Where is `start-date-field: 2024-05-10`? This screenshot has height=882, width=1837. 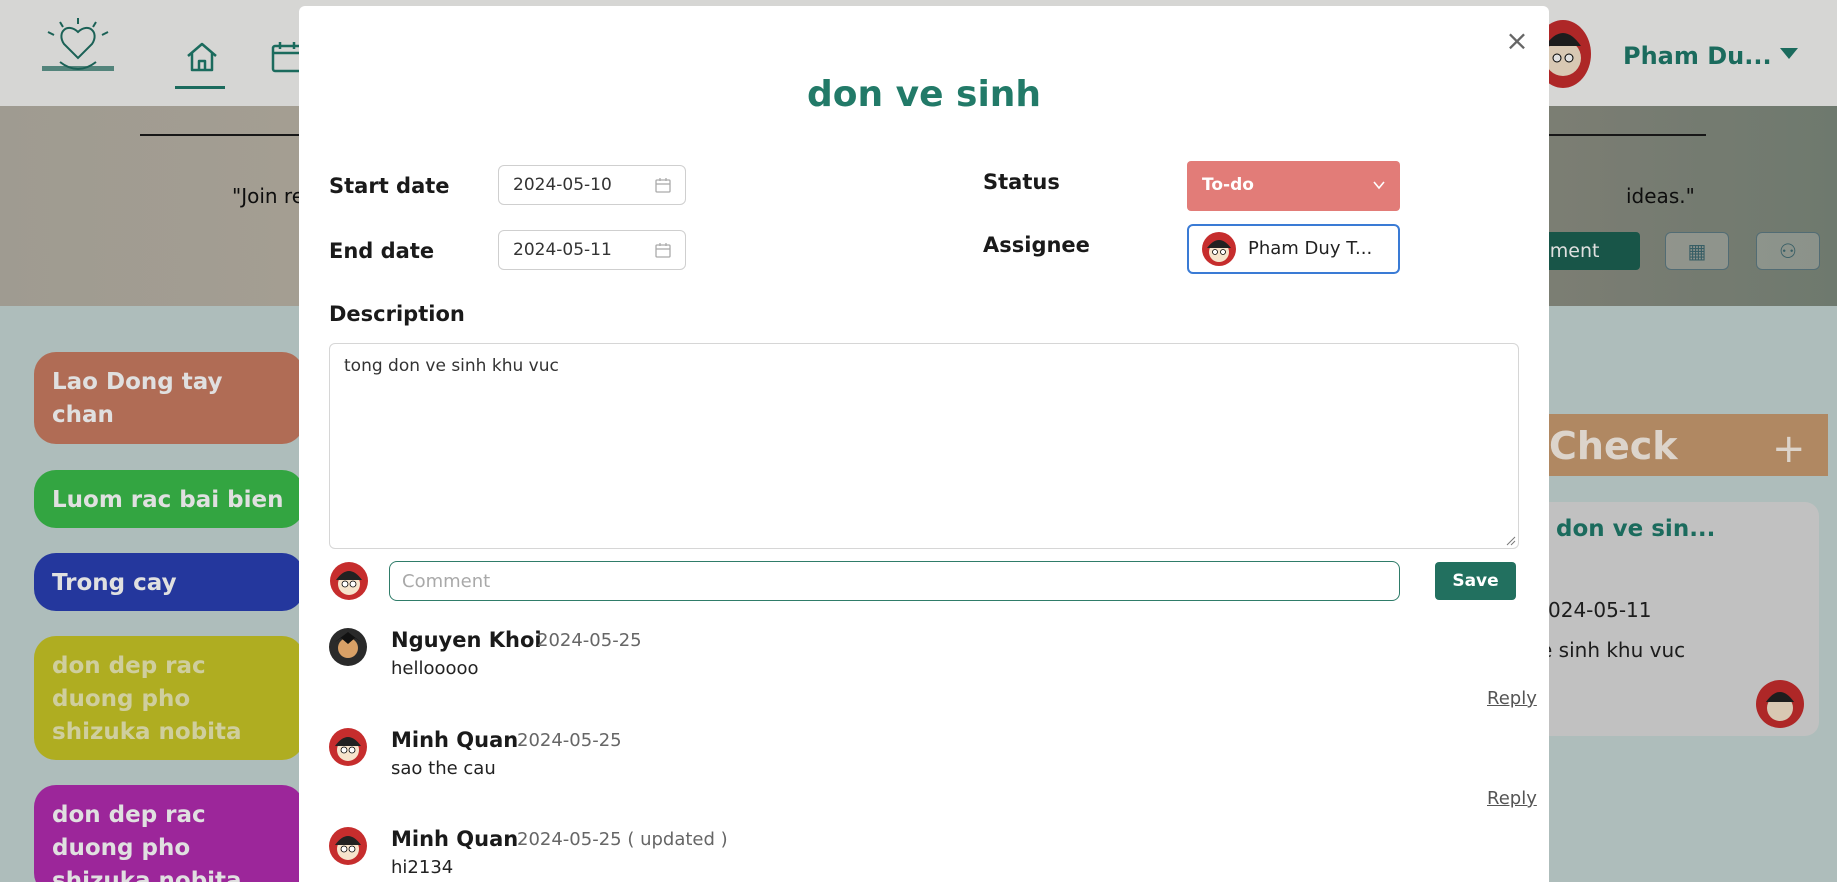 start-date-field: 2024-05-10 is located at coordinates (592, 185).